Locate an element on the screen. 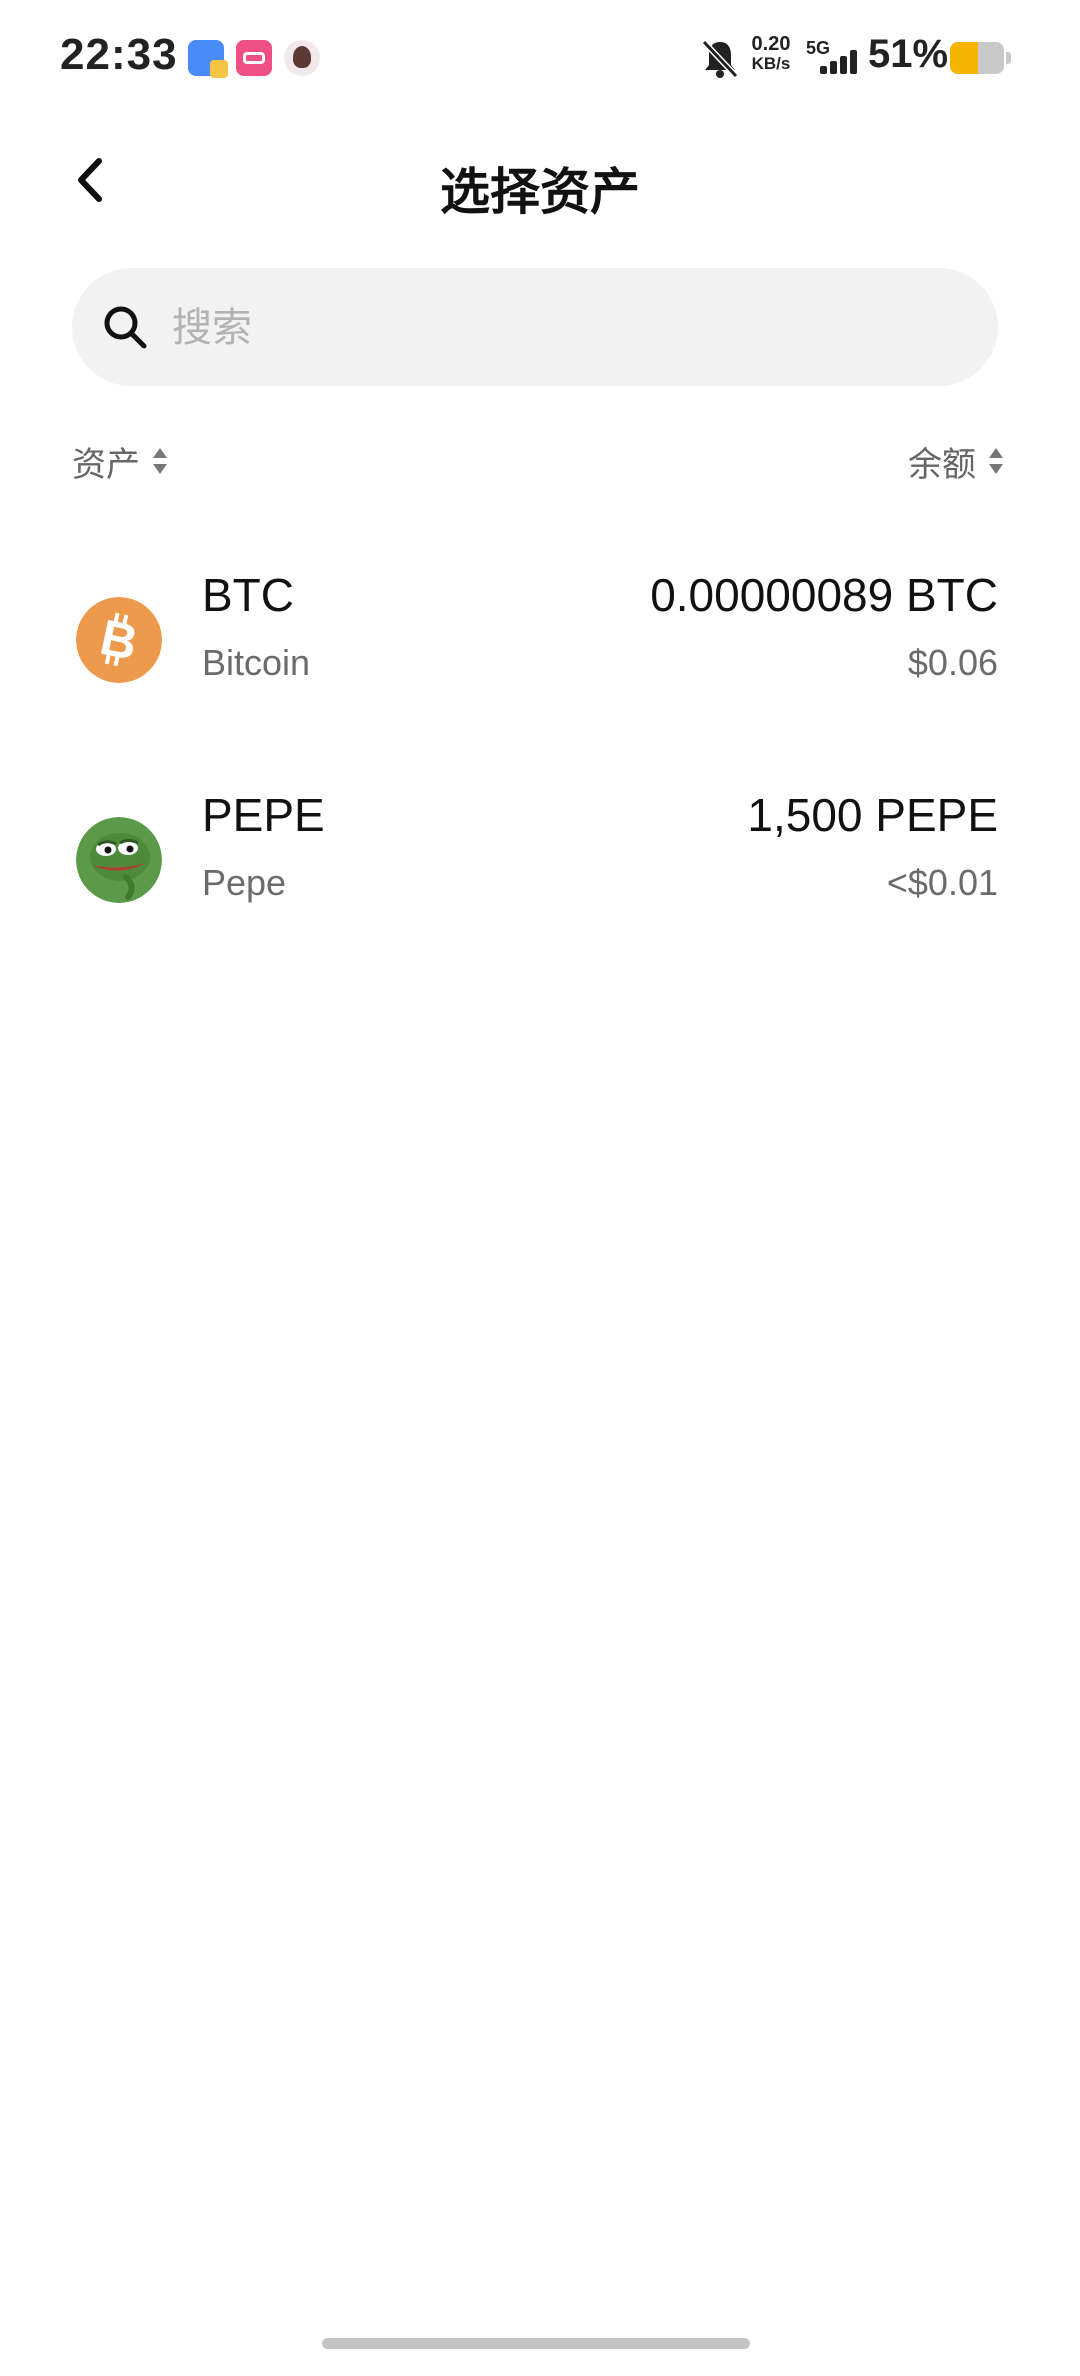  asset-fiat-value: <$0.01 is located at coordinates (942, 882).